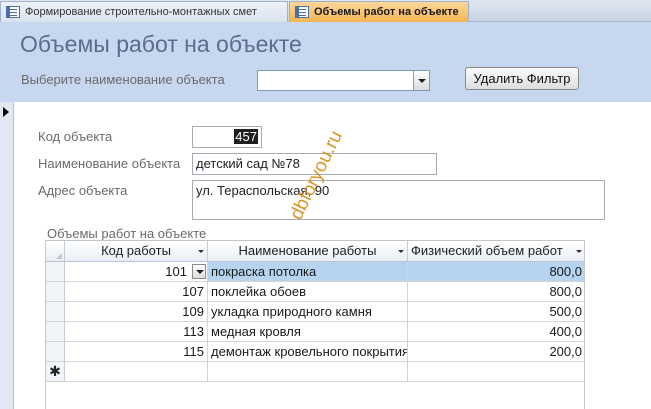  What do you see at coordinates (487, 250) in the screenshot?
I see `column-header-label: Физический объем работ` at bounding box center [487, 250].